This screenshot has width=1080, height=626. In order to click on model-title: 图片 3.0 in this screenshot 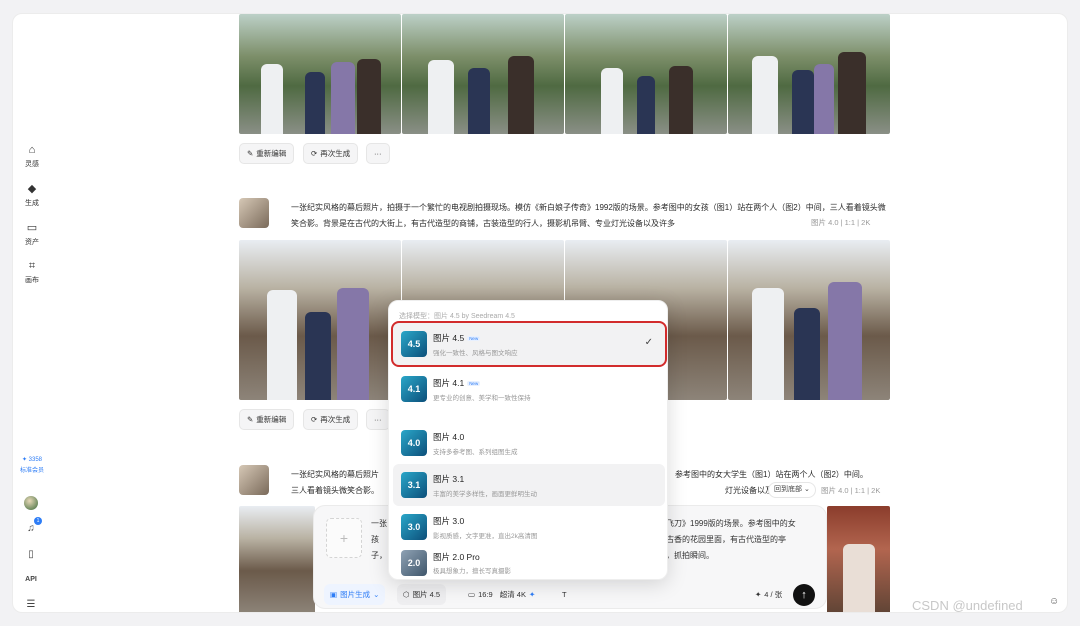, I will do `click(449, 521)`.